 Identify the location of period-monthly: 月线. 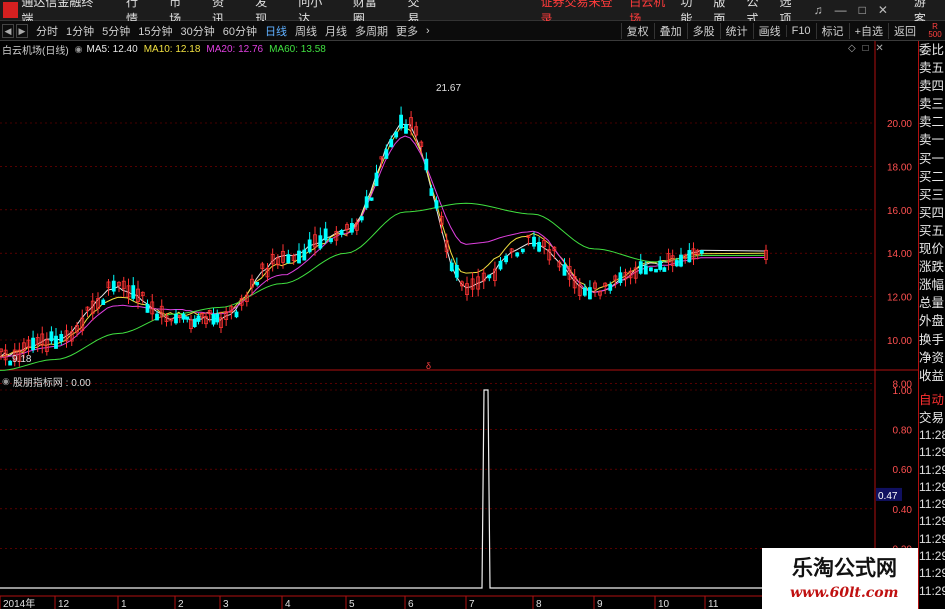
(336, 31).